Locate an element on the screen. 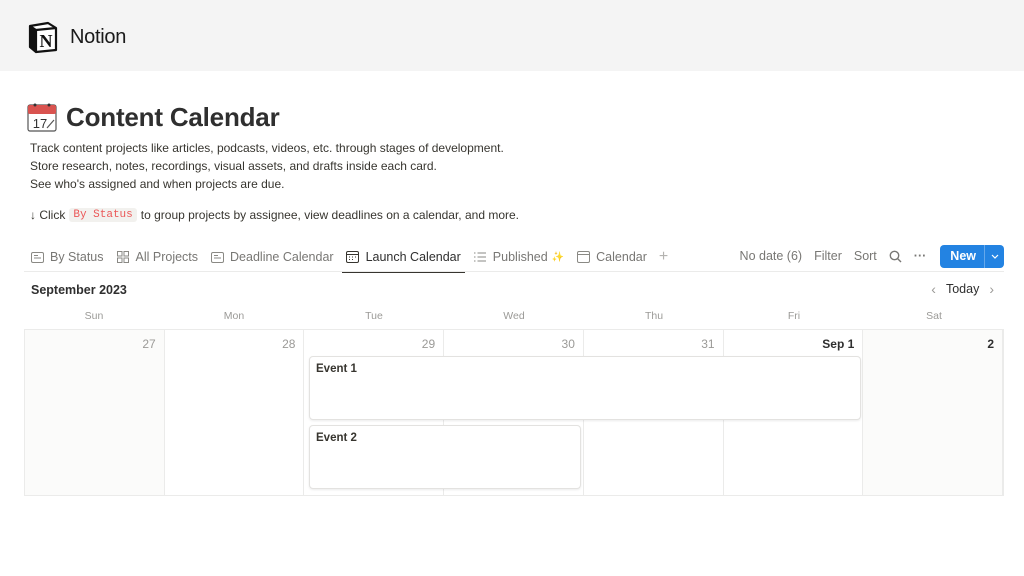  calendar-event: Event 1 is located at coordinates (585, 388).